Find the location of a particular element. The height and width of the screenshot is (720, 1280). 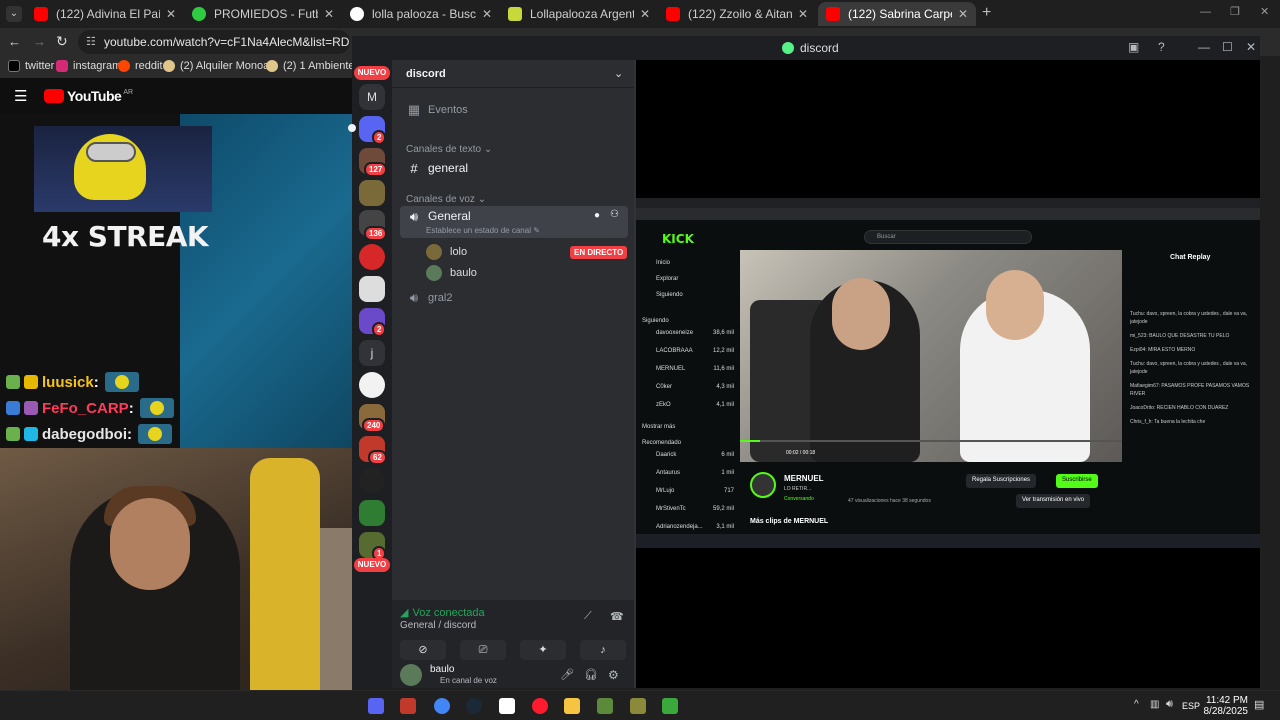

back-icon: ← is located at coordinates (14, 41).